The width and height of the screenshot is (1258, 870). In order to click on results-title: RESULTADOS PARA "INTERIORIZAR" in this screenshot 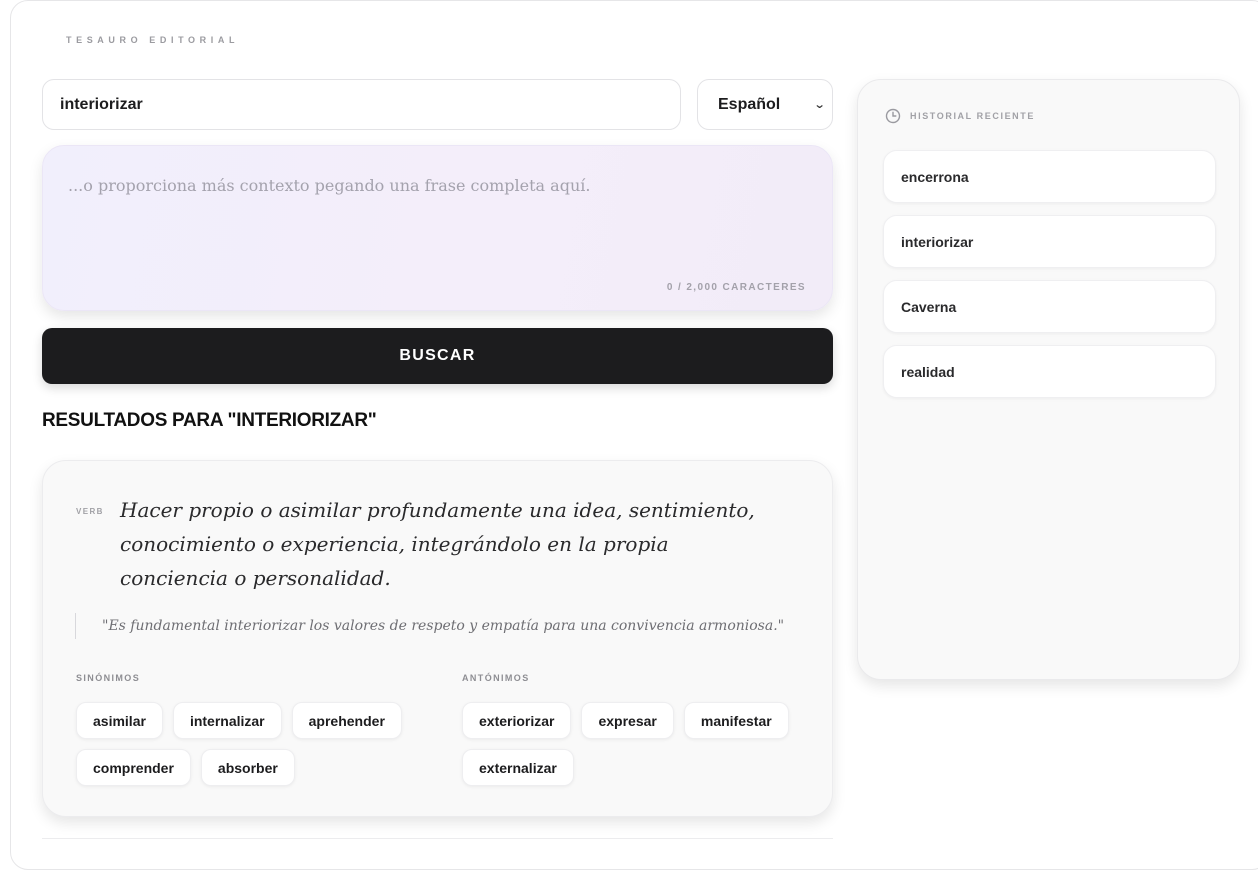, I will do `click(209, 420)`.